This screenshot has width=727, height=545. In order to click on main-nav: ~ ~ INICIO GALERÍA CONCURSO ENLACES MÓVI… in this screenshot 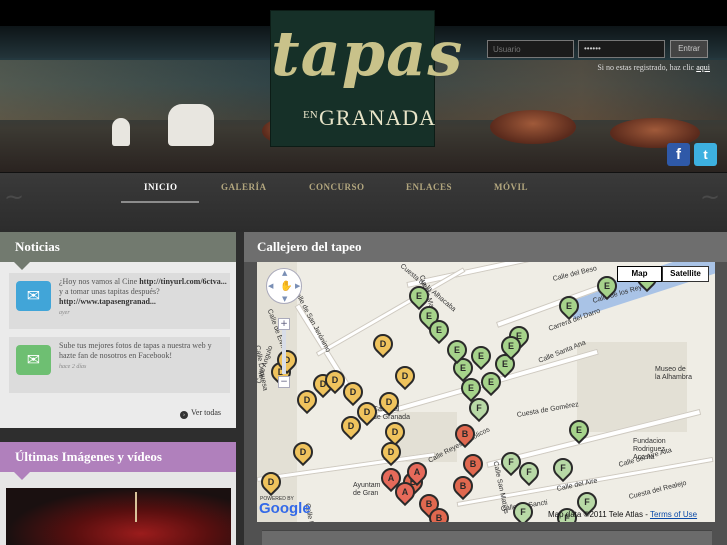, I will do `click(363, 202)`.